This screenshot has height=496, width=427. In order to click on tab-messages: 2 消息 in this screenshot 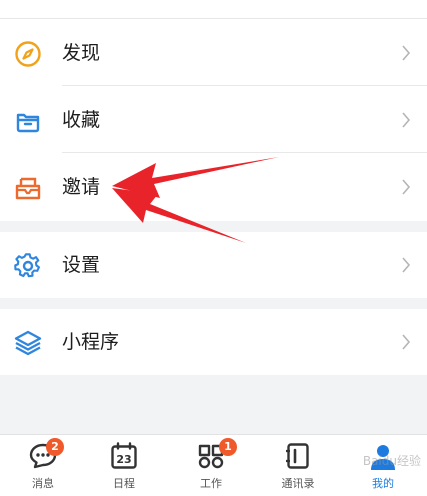, I will do `click(43, 465)`.